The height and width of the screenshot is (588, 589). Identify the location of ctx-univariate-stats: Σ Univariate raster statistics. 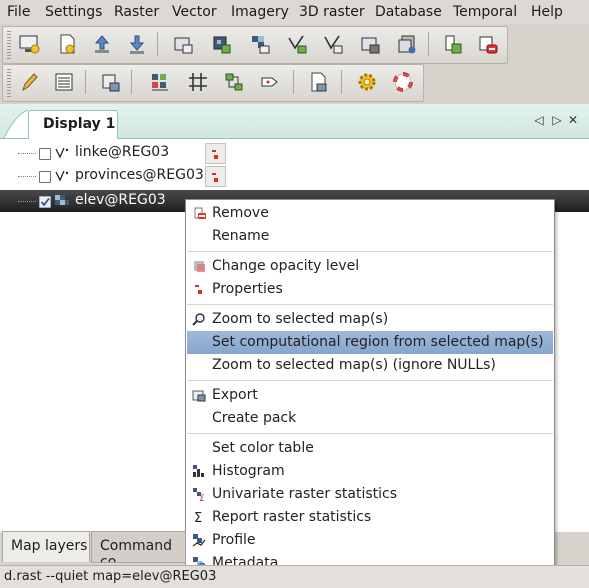
(370, 494).